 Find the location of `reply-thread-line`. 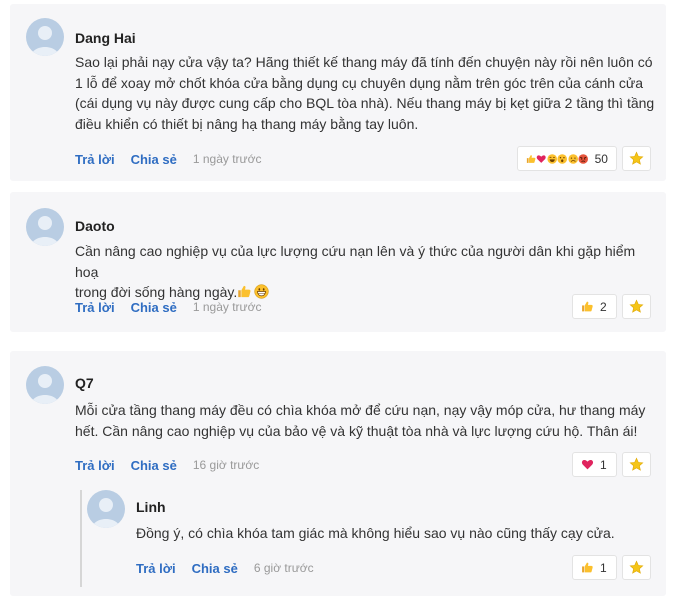

reply-thread-line is located at coordinates (81, 538).